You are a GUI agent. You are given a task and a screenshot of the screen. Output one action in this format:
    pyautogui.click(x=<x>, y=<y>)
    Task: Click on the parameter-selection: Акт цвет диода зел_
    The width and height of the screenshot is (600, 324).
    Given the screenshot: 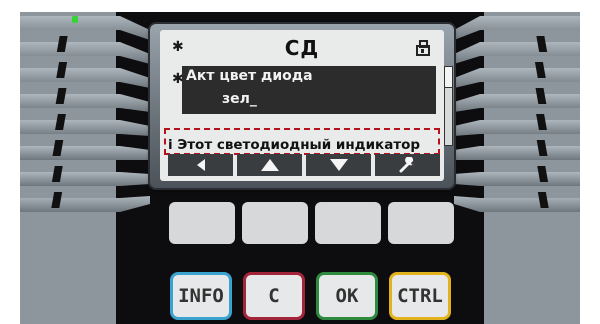 What is the action you would take?
    pyautogui.click(x=309, y=90)
    